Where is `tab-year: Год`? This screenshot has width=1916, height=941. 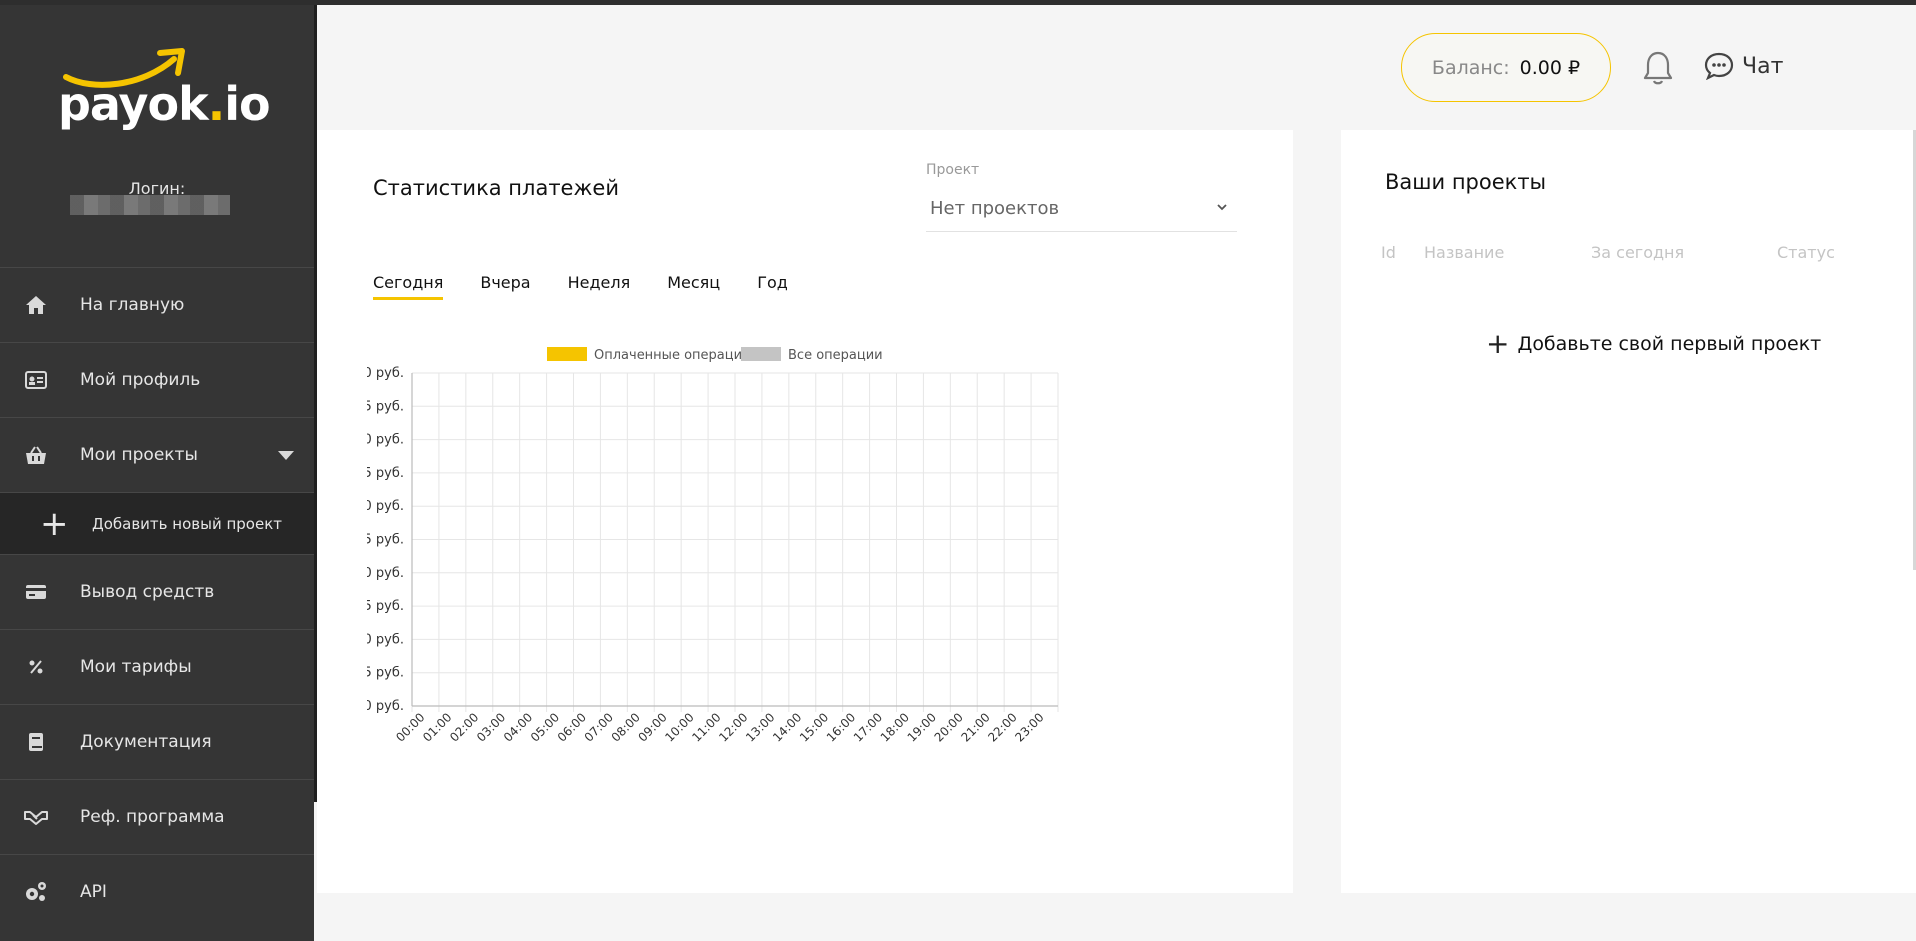 tab-year: Год is located at coordinates (772, 286).